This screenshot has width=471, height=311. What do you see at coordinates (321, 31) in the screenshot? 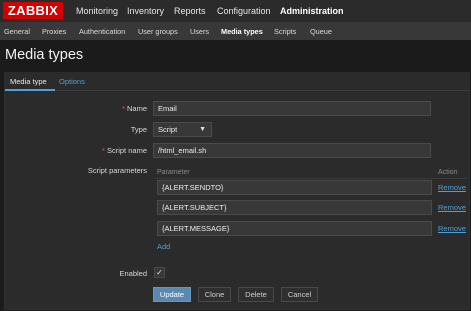
I see `sub-nav-queue: Queue` at bounding box center [321, 31].